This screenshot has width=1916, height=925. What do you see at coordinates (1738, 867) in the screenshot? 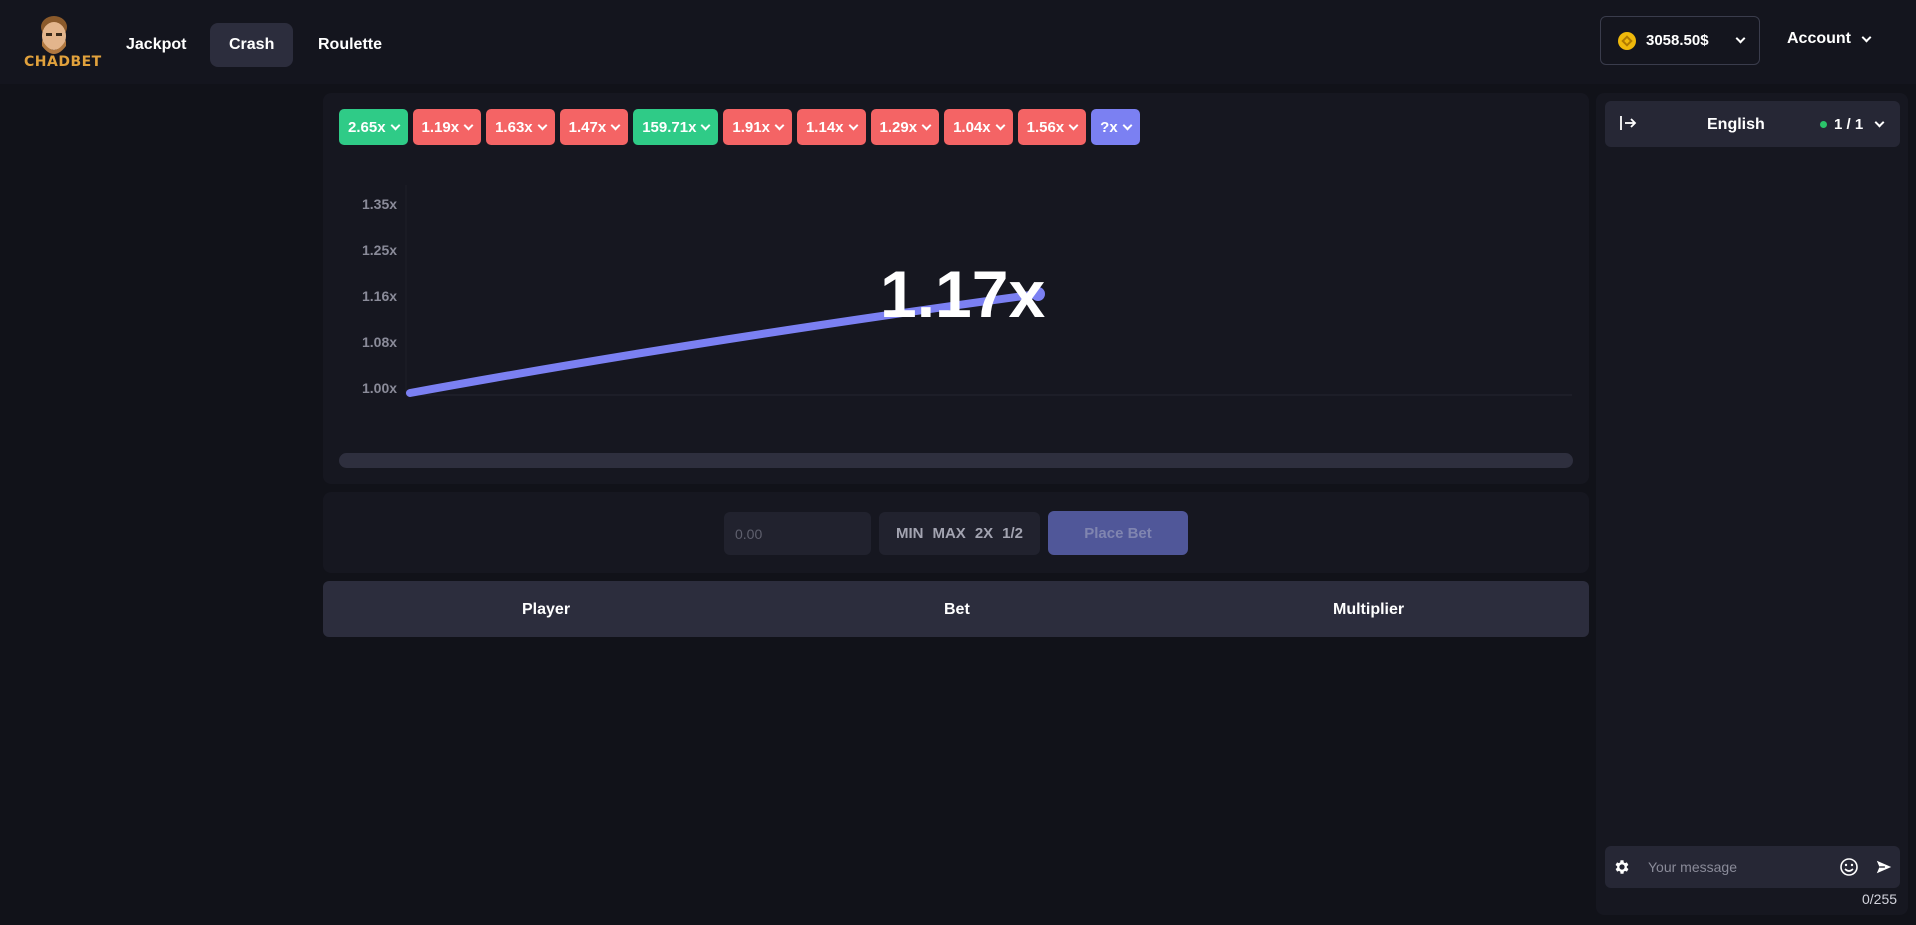
I see `chat-message-input` at bounding box center [1738, 867].